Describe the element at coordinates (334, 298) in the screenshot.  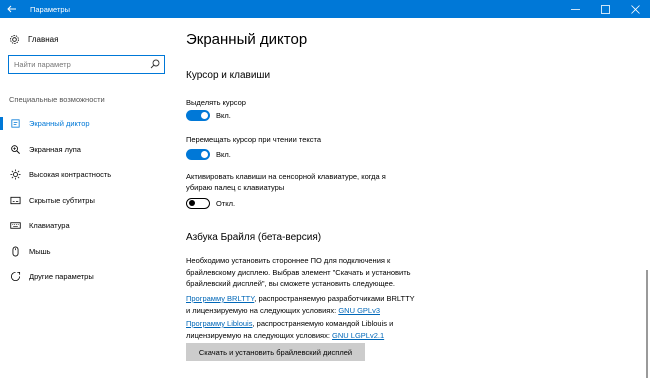
I see `brltty-text: , распространяемую разработчиками BRLTTY` at that location.